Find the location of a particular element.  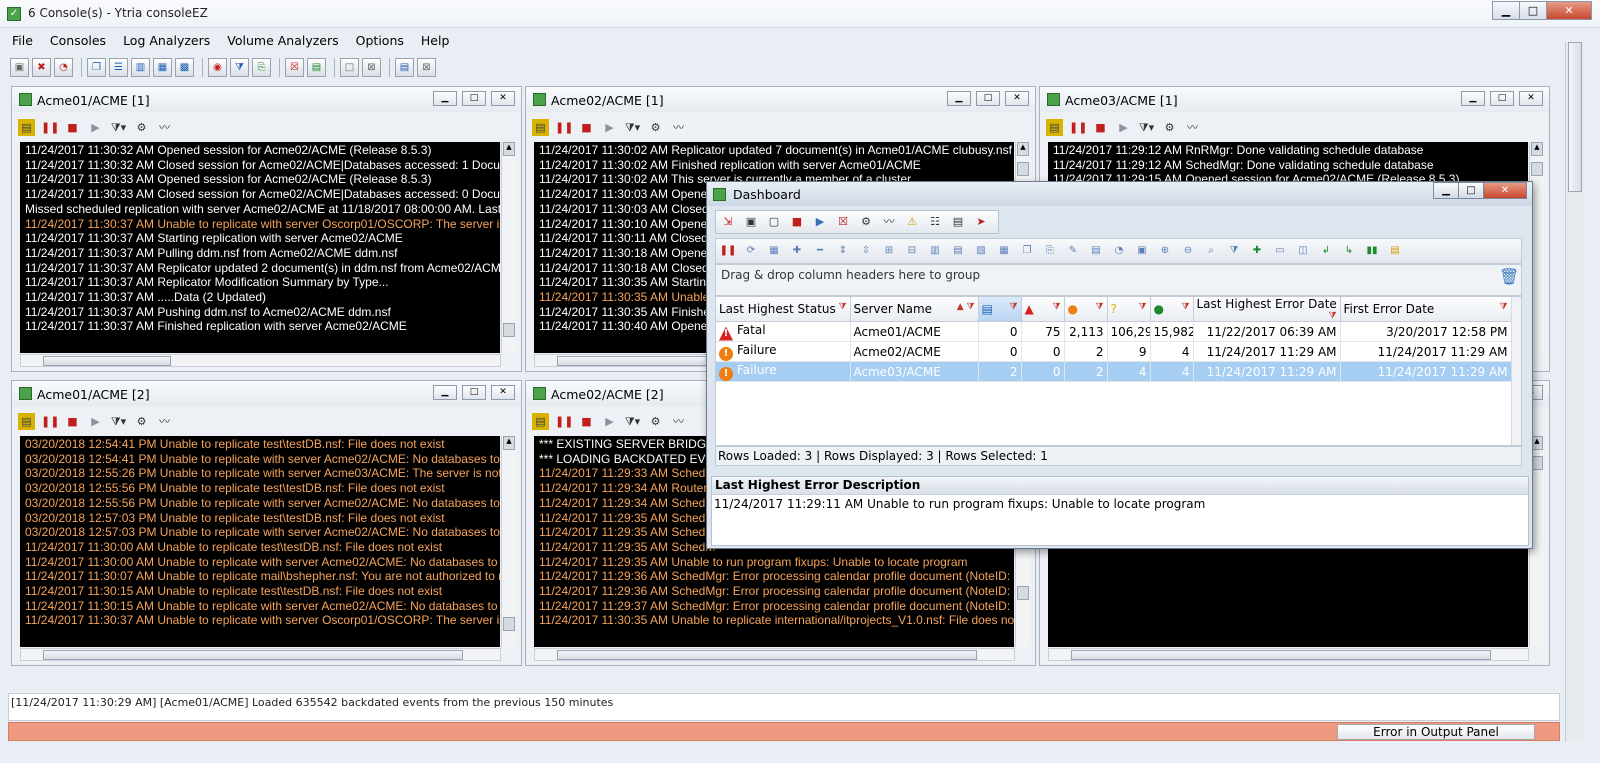

error-output-panel-button: Error in Output Panel is located at coordinates (1436, 732).